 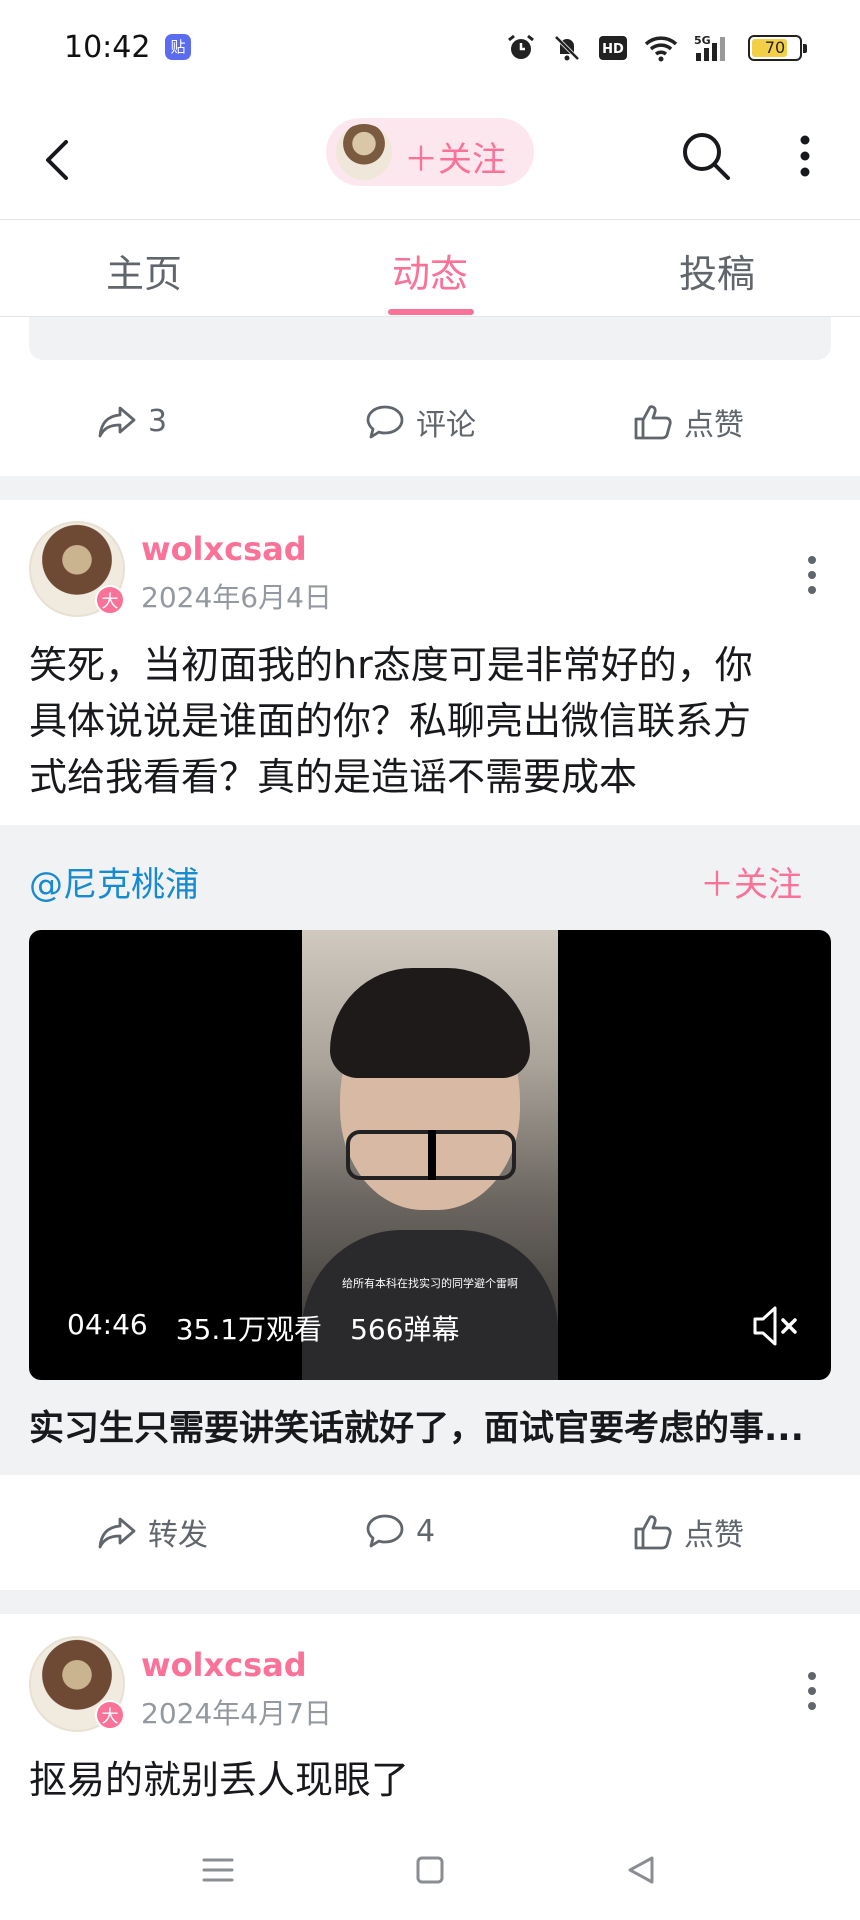 I want to click on forward-button: 转发, so click(x=152, y=1532).